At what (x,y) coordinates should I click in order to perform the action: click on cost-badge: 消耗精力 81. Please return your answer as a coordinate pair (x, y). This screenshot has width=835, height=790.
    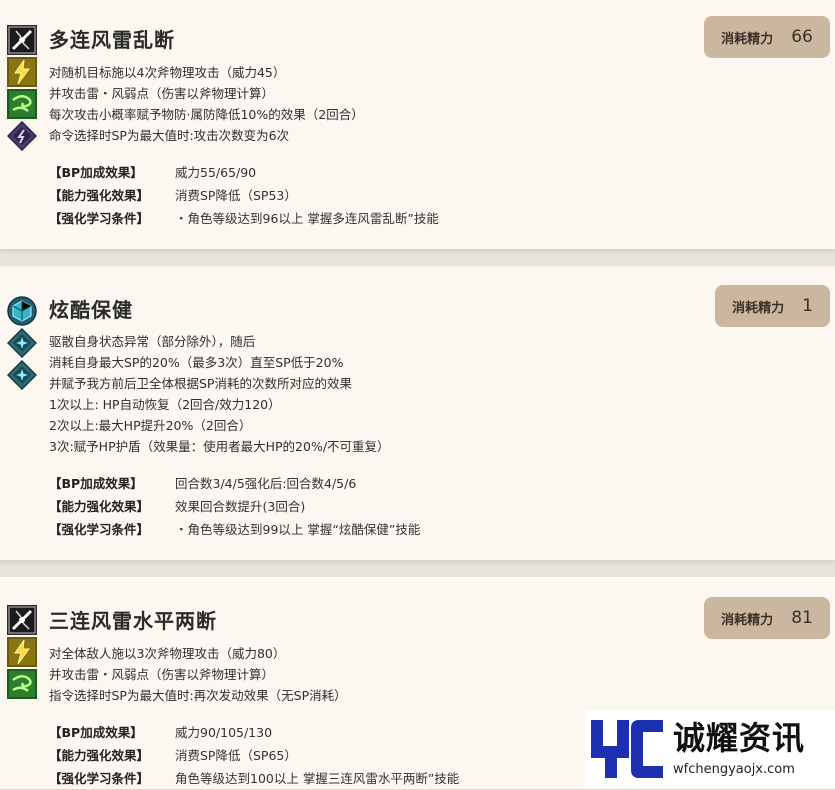
    Looking at the image, I should click on (767, 618).